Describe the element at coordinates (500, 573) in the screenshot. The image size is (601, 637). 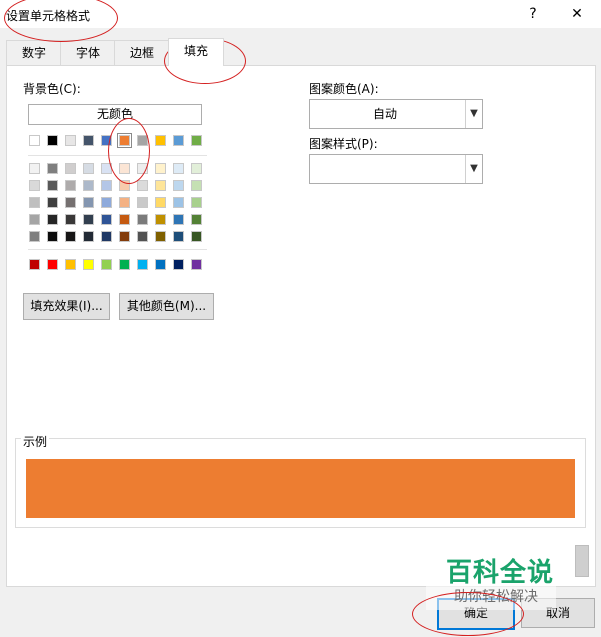
I see `watermark-title: 百科全说` at that location.